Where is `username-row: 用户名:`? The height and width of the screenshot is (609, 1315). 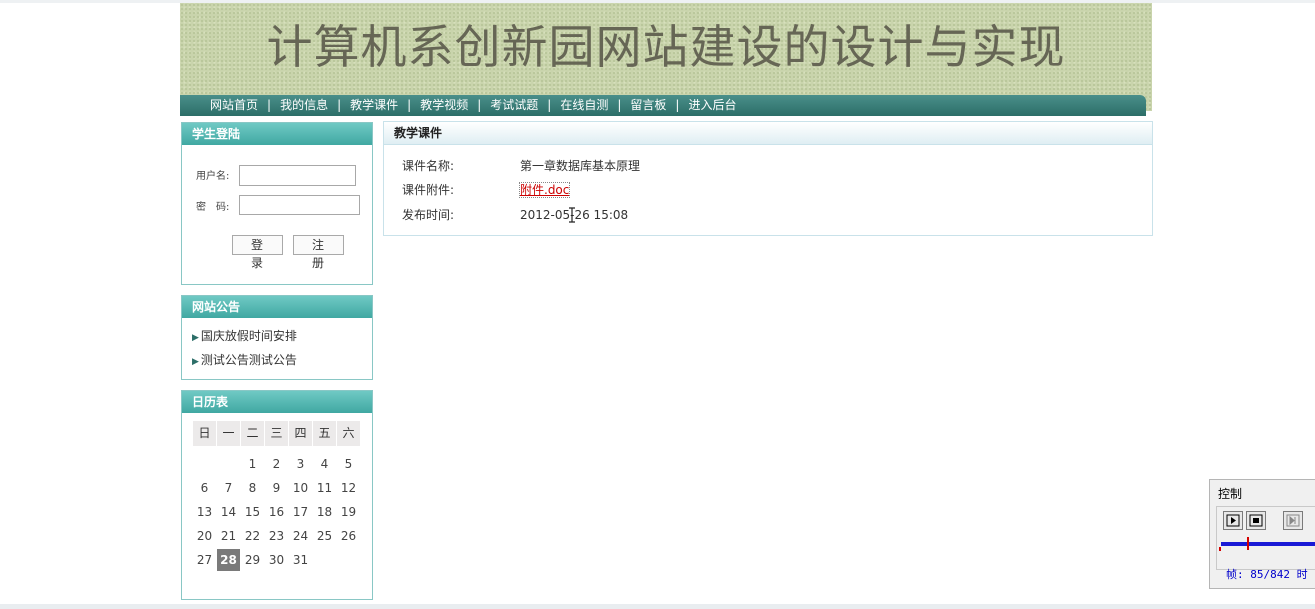
username-row: 用户名: is located at coordinates (218, 174).